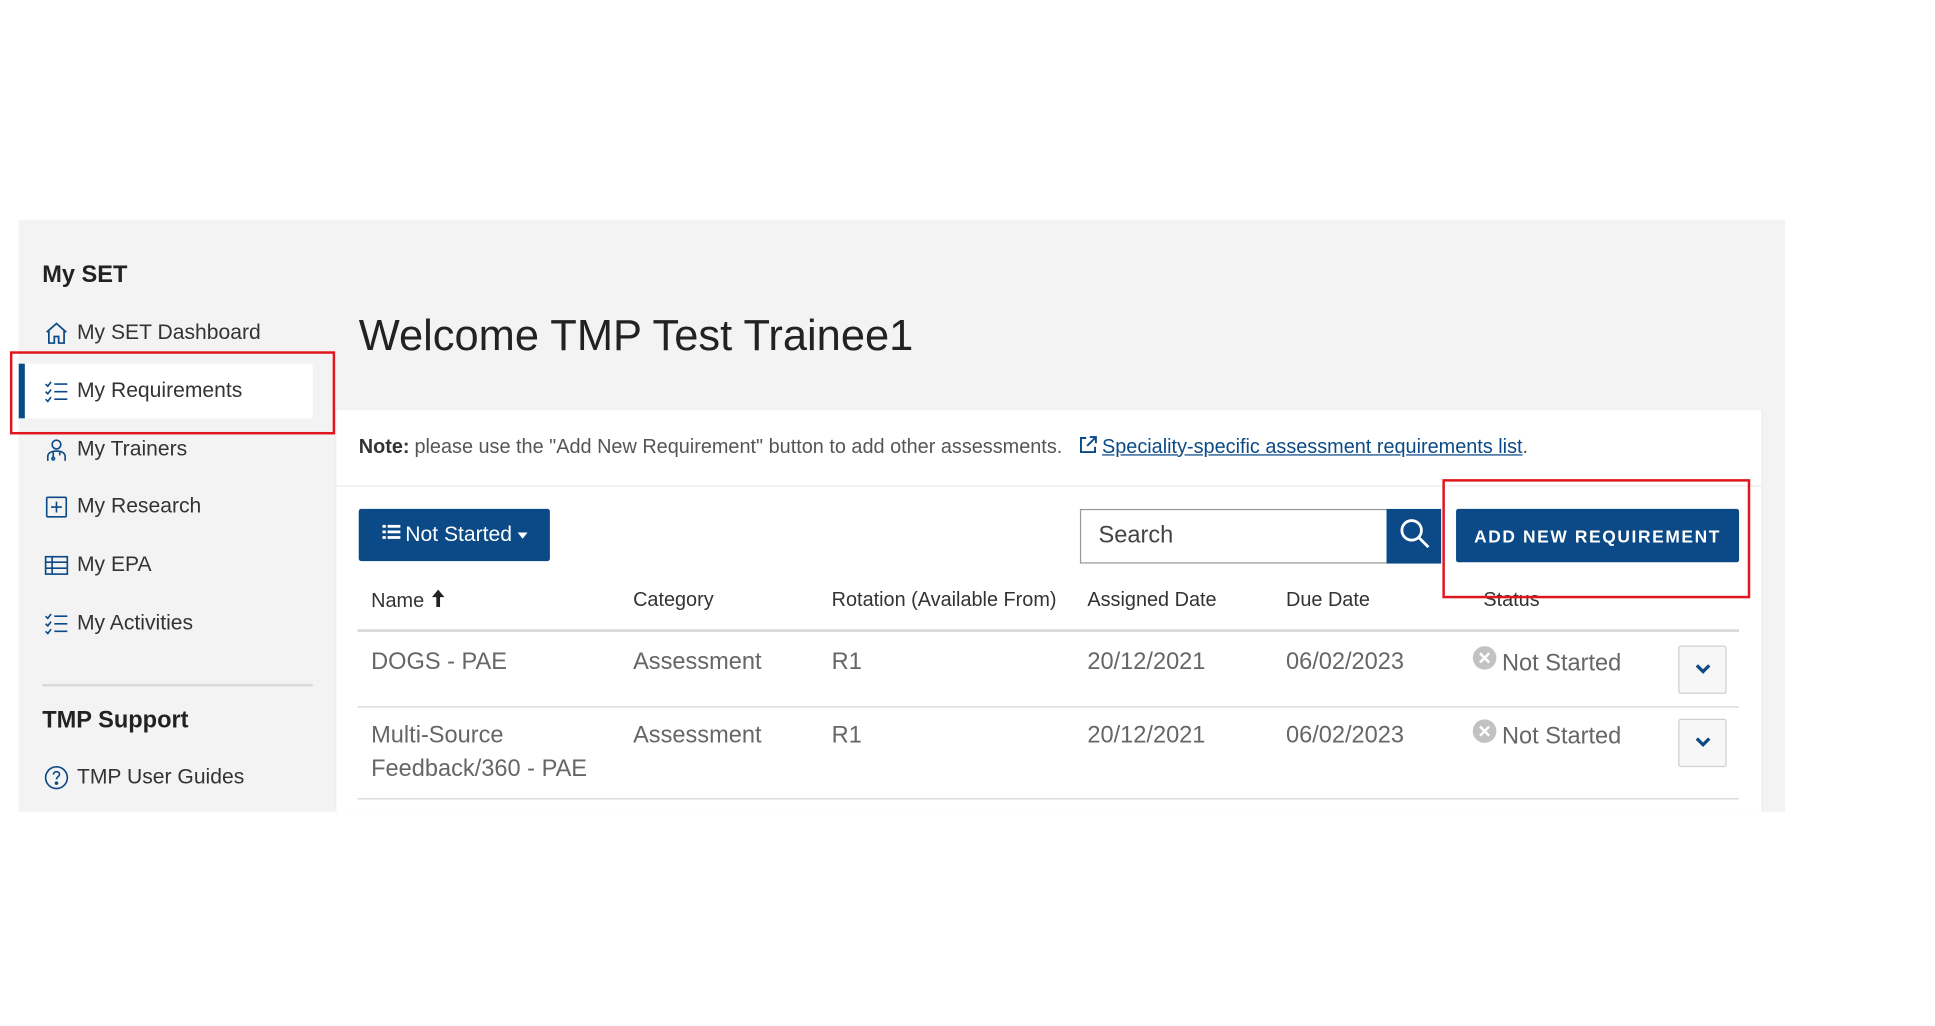  Describe the element at coordinates (168, 332) in the screenshot. I see `sidebar-item-label: My SET Dashboard` at that location.